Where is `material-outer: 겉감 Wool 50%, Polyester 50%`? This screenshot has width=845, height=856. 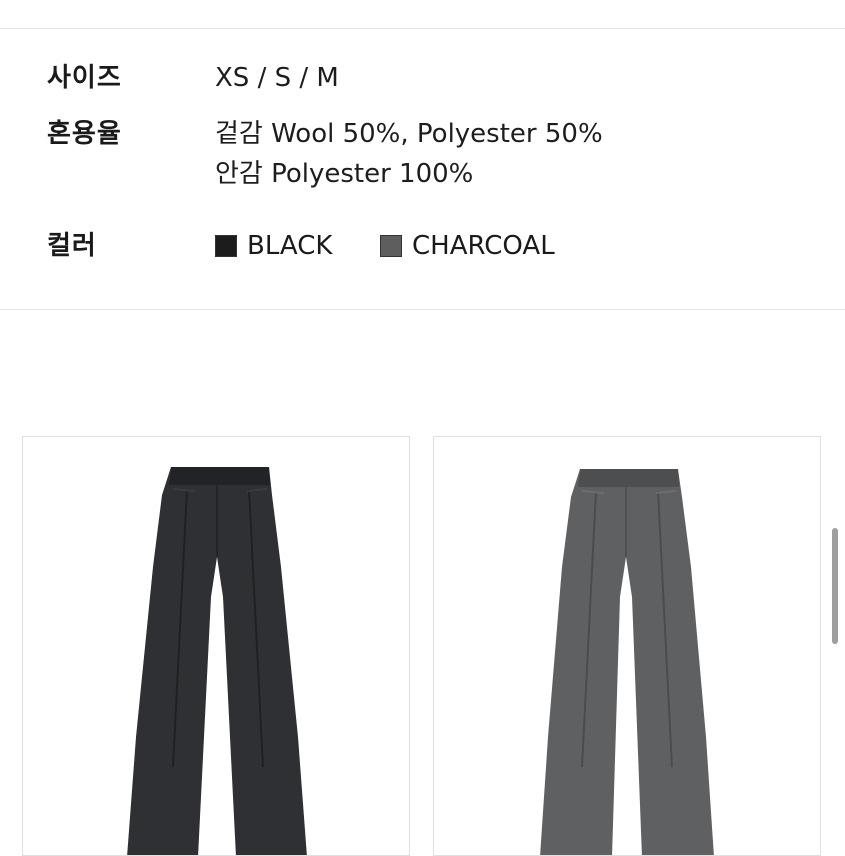 material-outer: 겉감 Wool 50%, Polyester 50% is located at coordinates (409, 134).